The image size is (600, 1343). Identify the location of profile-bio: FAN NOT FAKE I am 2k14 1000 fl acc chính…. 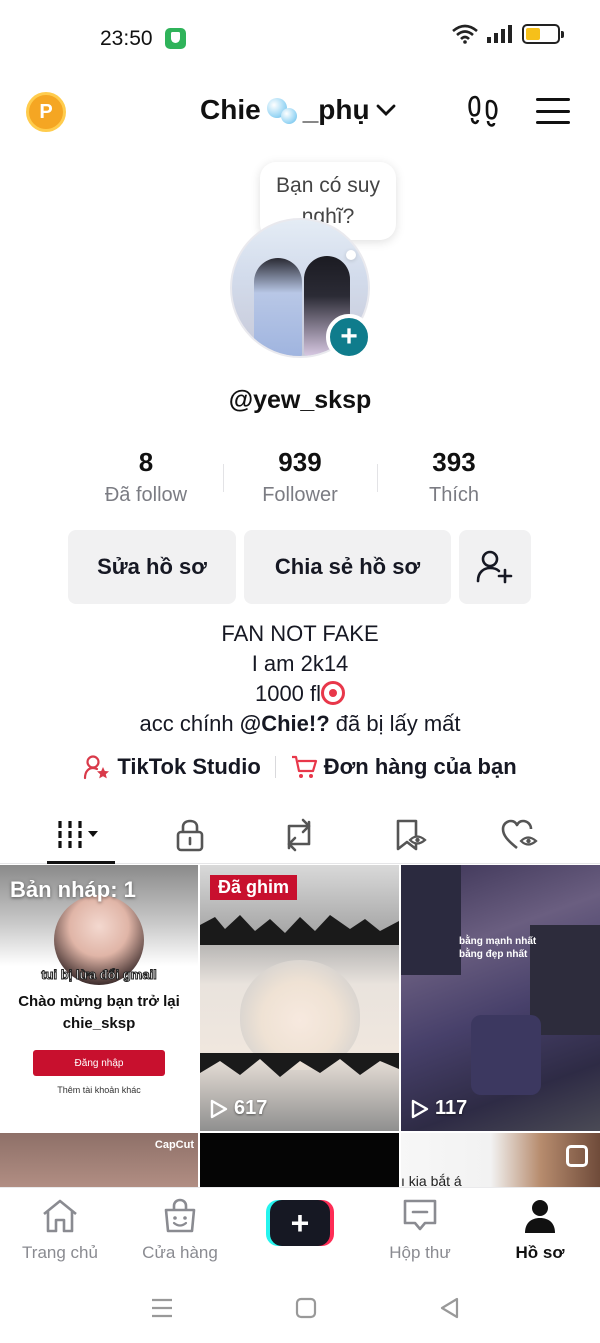
(300, 679).